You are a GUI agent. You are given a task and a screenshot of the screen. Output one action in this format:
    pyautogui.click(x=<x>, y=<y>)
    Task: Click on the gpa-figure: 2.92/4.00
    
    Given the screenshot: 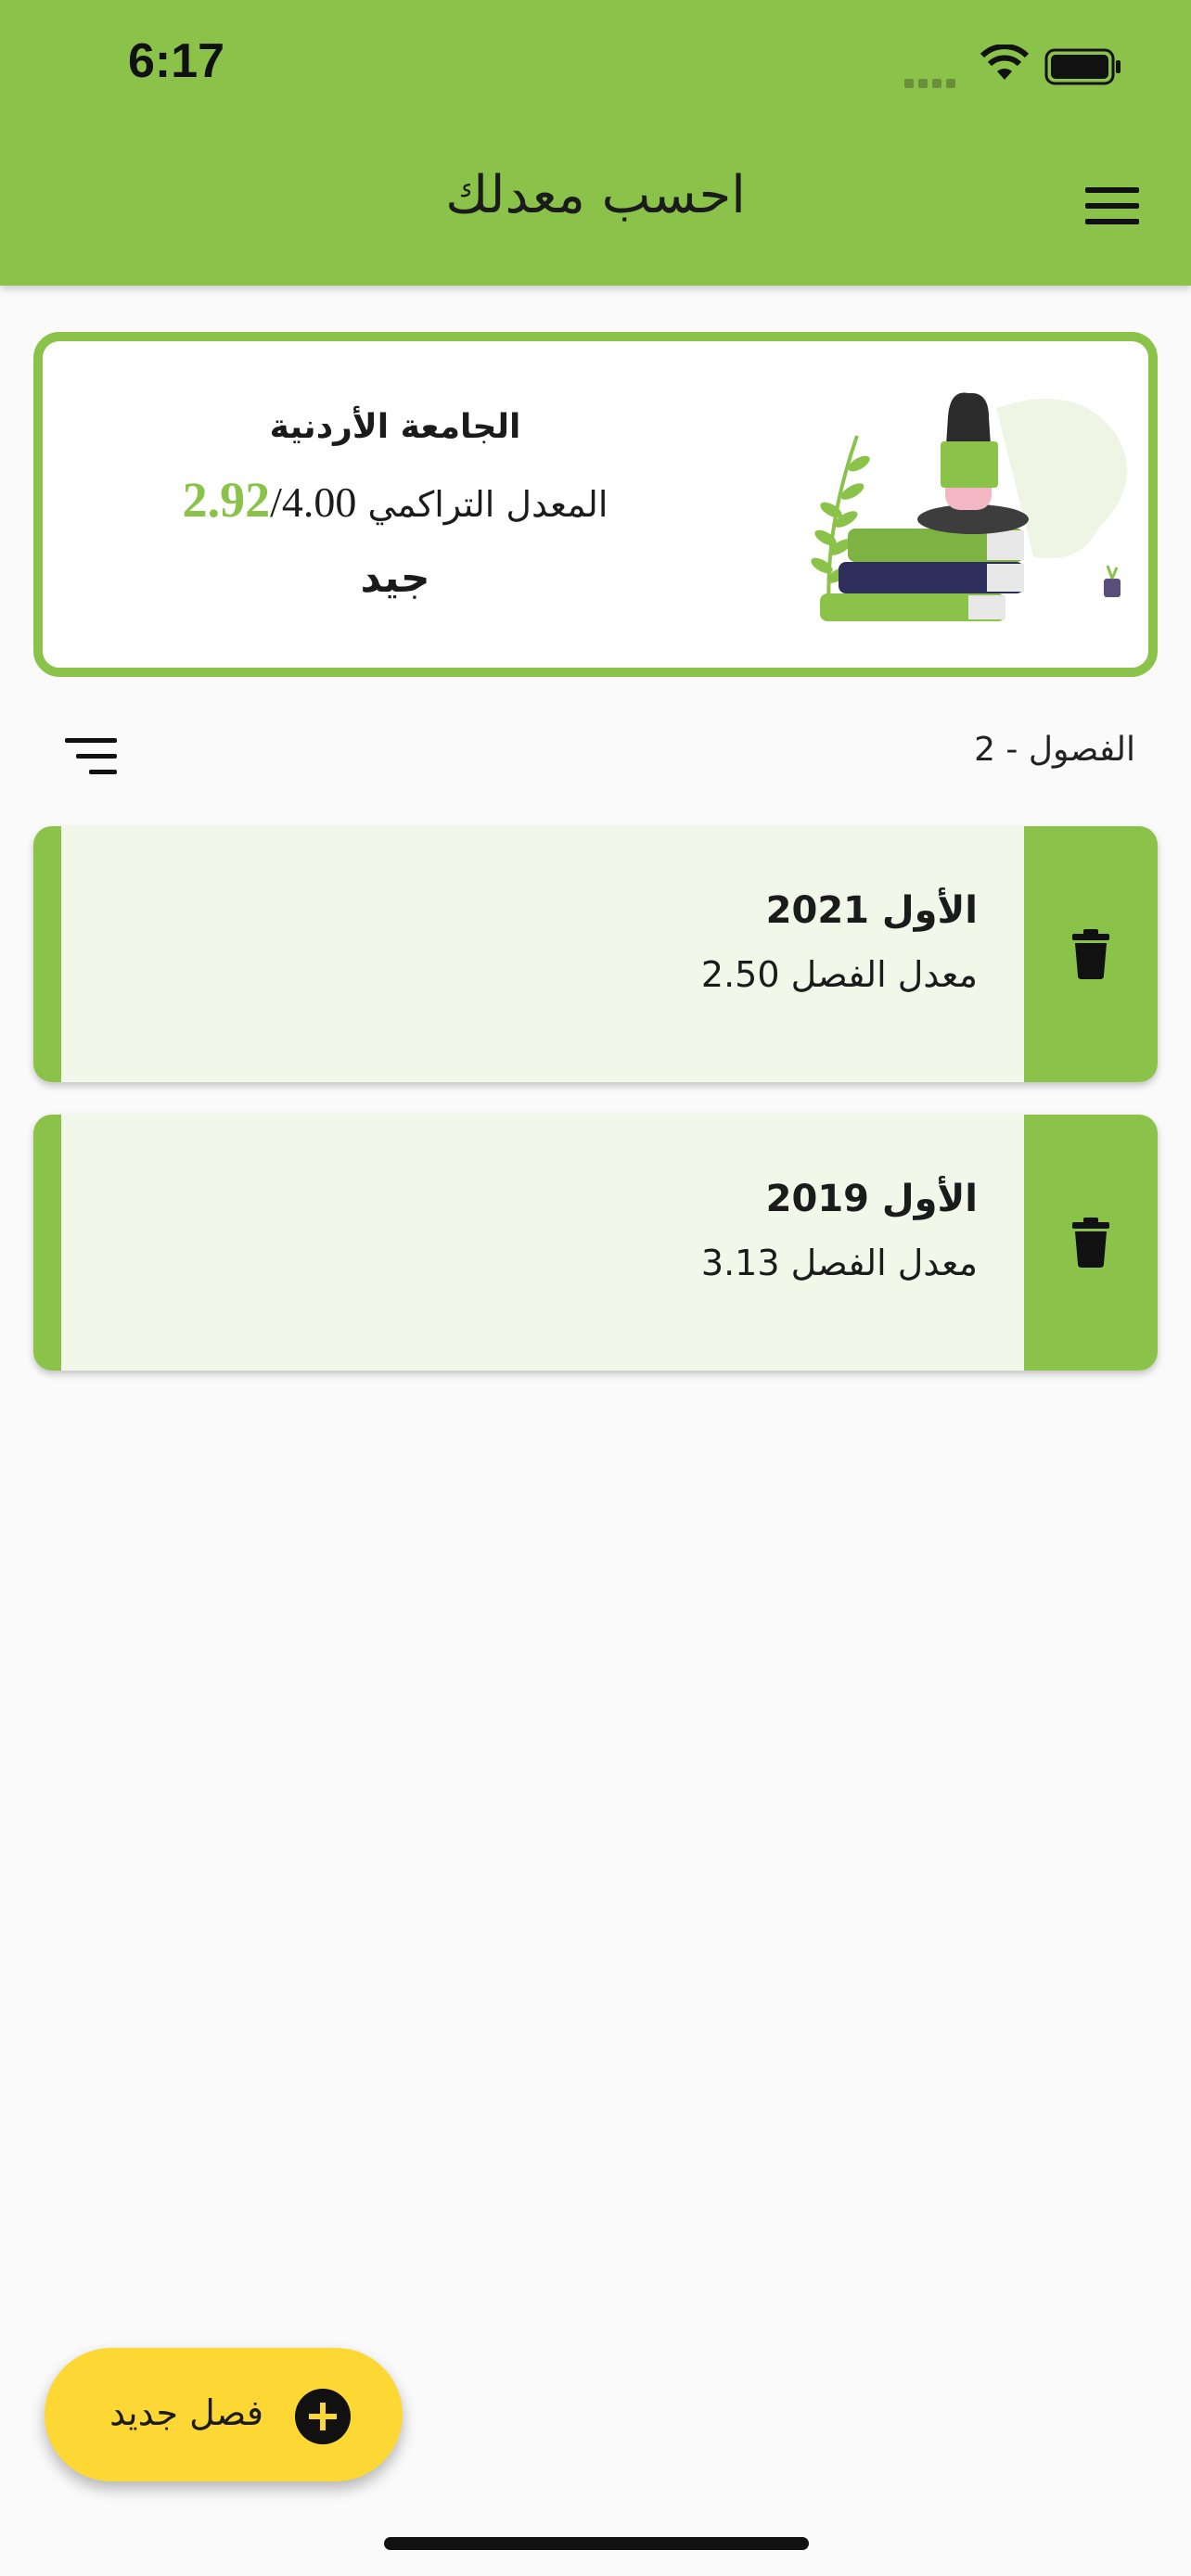 What is the action you would take?
    pyautogui.click(x=270, y=500)
    